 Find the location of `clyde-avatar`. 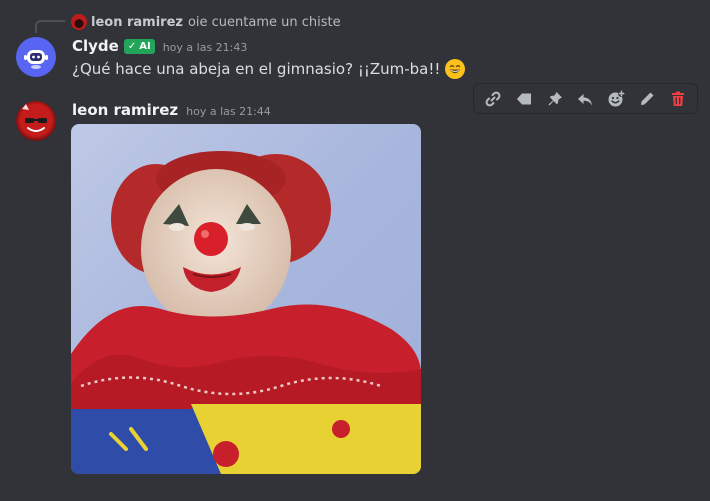

clyde-avatar is located at coordinates (36, 57).